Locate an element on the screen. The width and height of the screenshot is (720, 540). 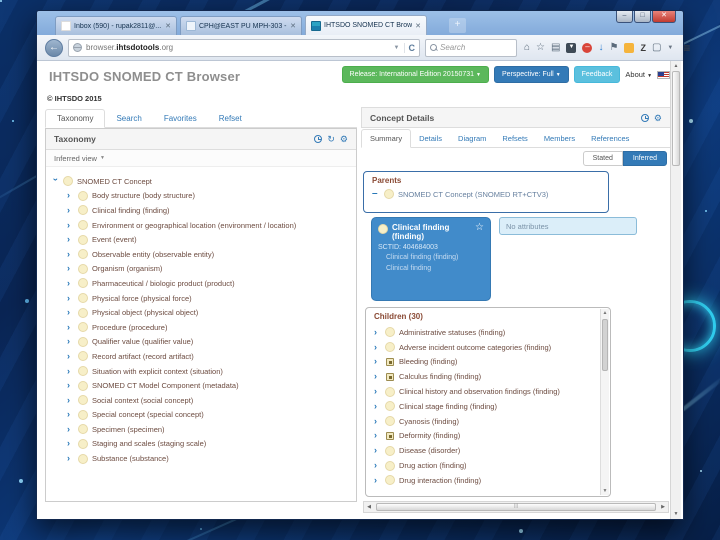
children-scrollbar: ▲ ▼ is located at coordinates (604, 402).